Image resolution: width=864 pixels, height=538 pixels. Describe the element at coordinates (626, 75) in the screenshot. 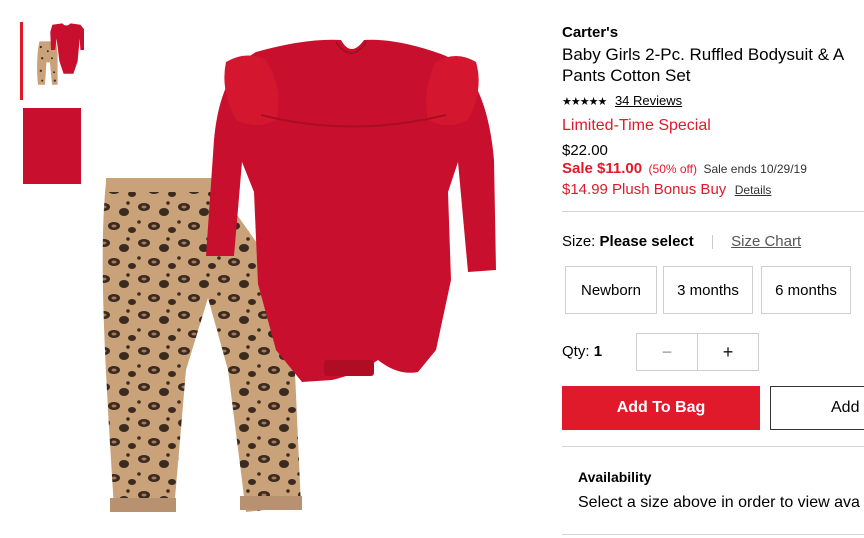

I see `product-title-line2: Pants Cotton Set` at that location.